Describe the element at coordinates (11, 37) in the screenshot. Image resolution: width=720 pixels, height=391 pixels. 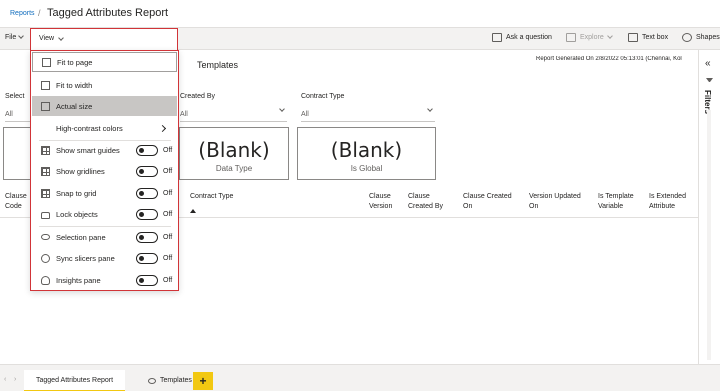
I see `file-menu-label: File` at that location.